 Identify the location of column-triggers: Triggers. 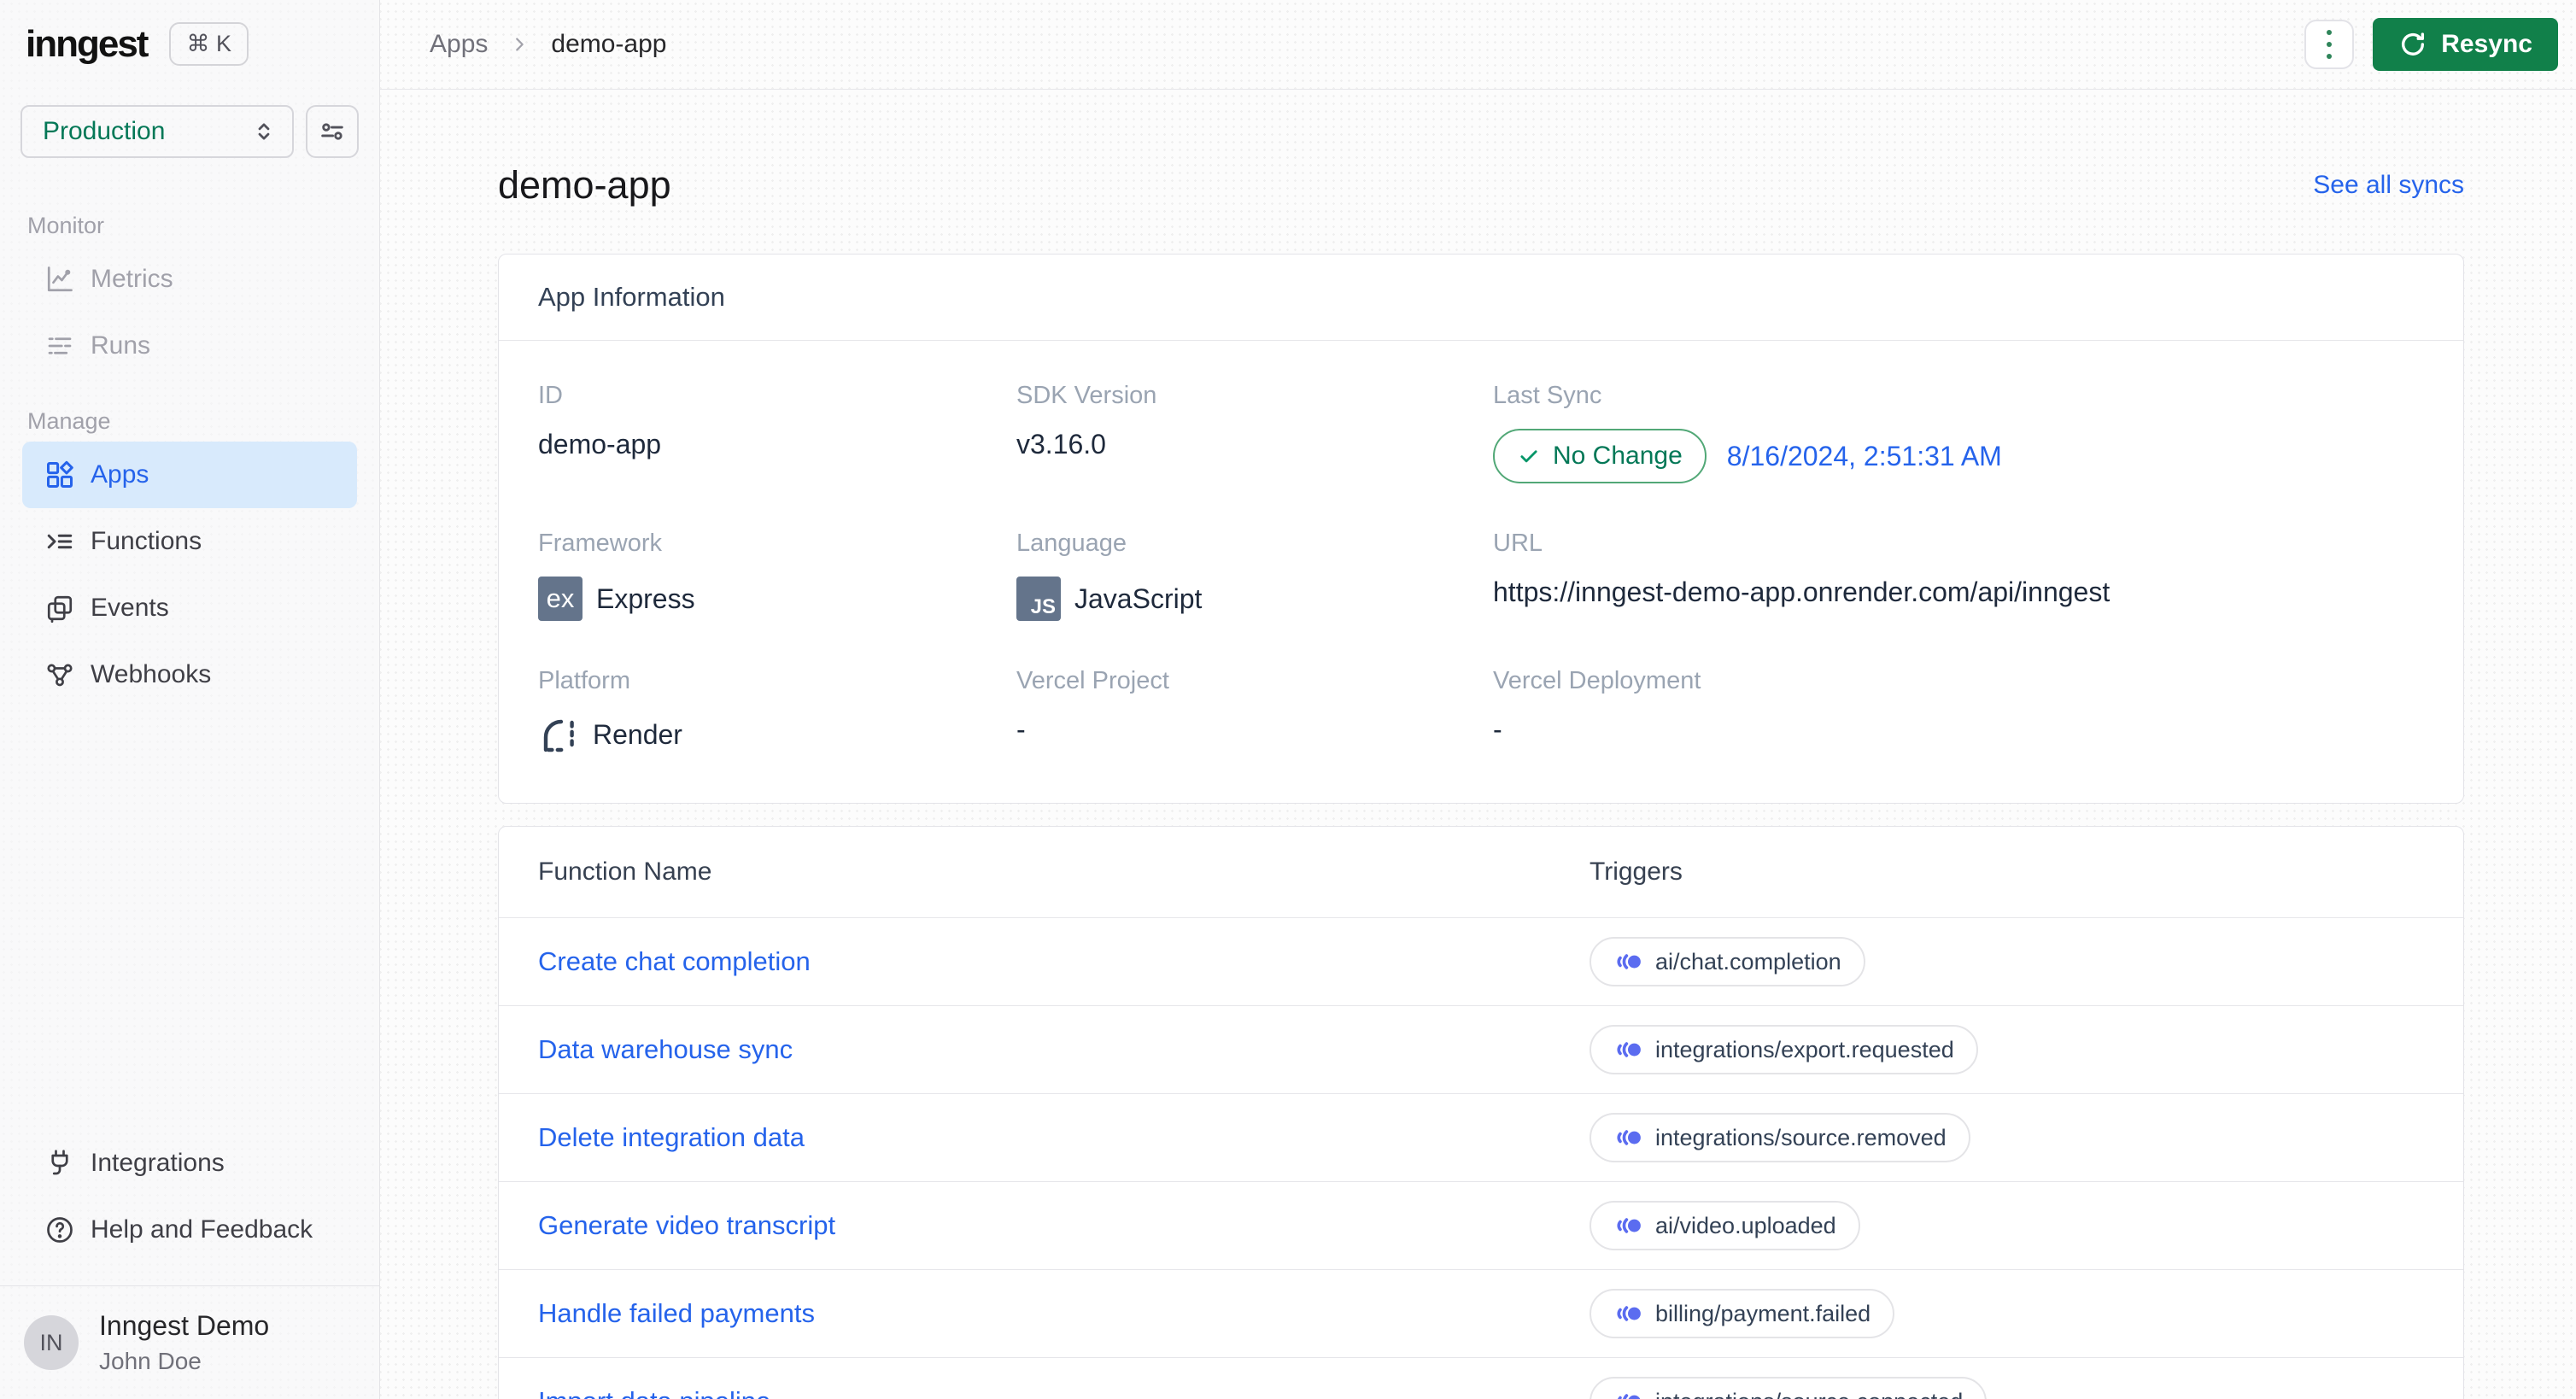
(1636, 872).